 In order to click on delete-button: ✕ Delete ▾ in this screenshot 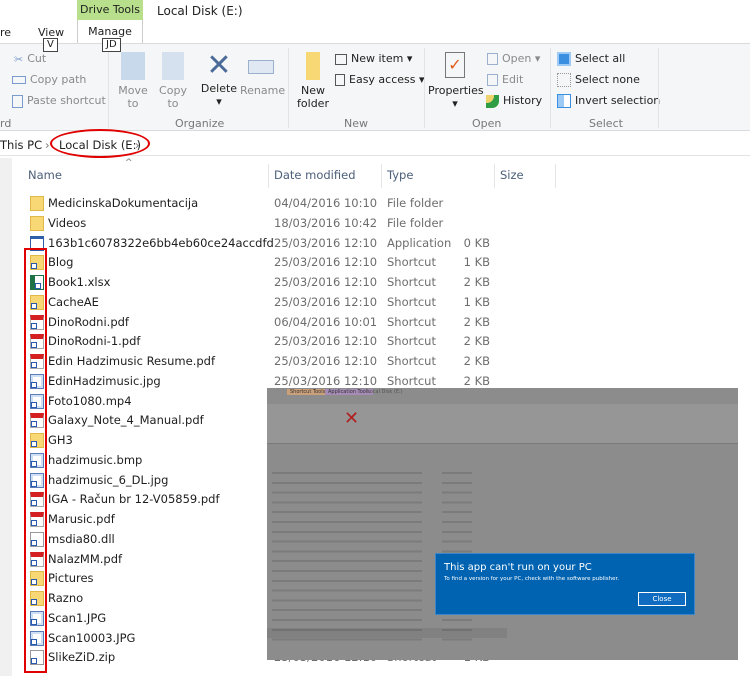, I will do `click(219, 78)`.